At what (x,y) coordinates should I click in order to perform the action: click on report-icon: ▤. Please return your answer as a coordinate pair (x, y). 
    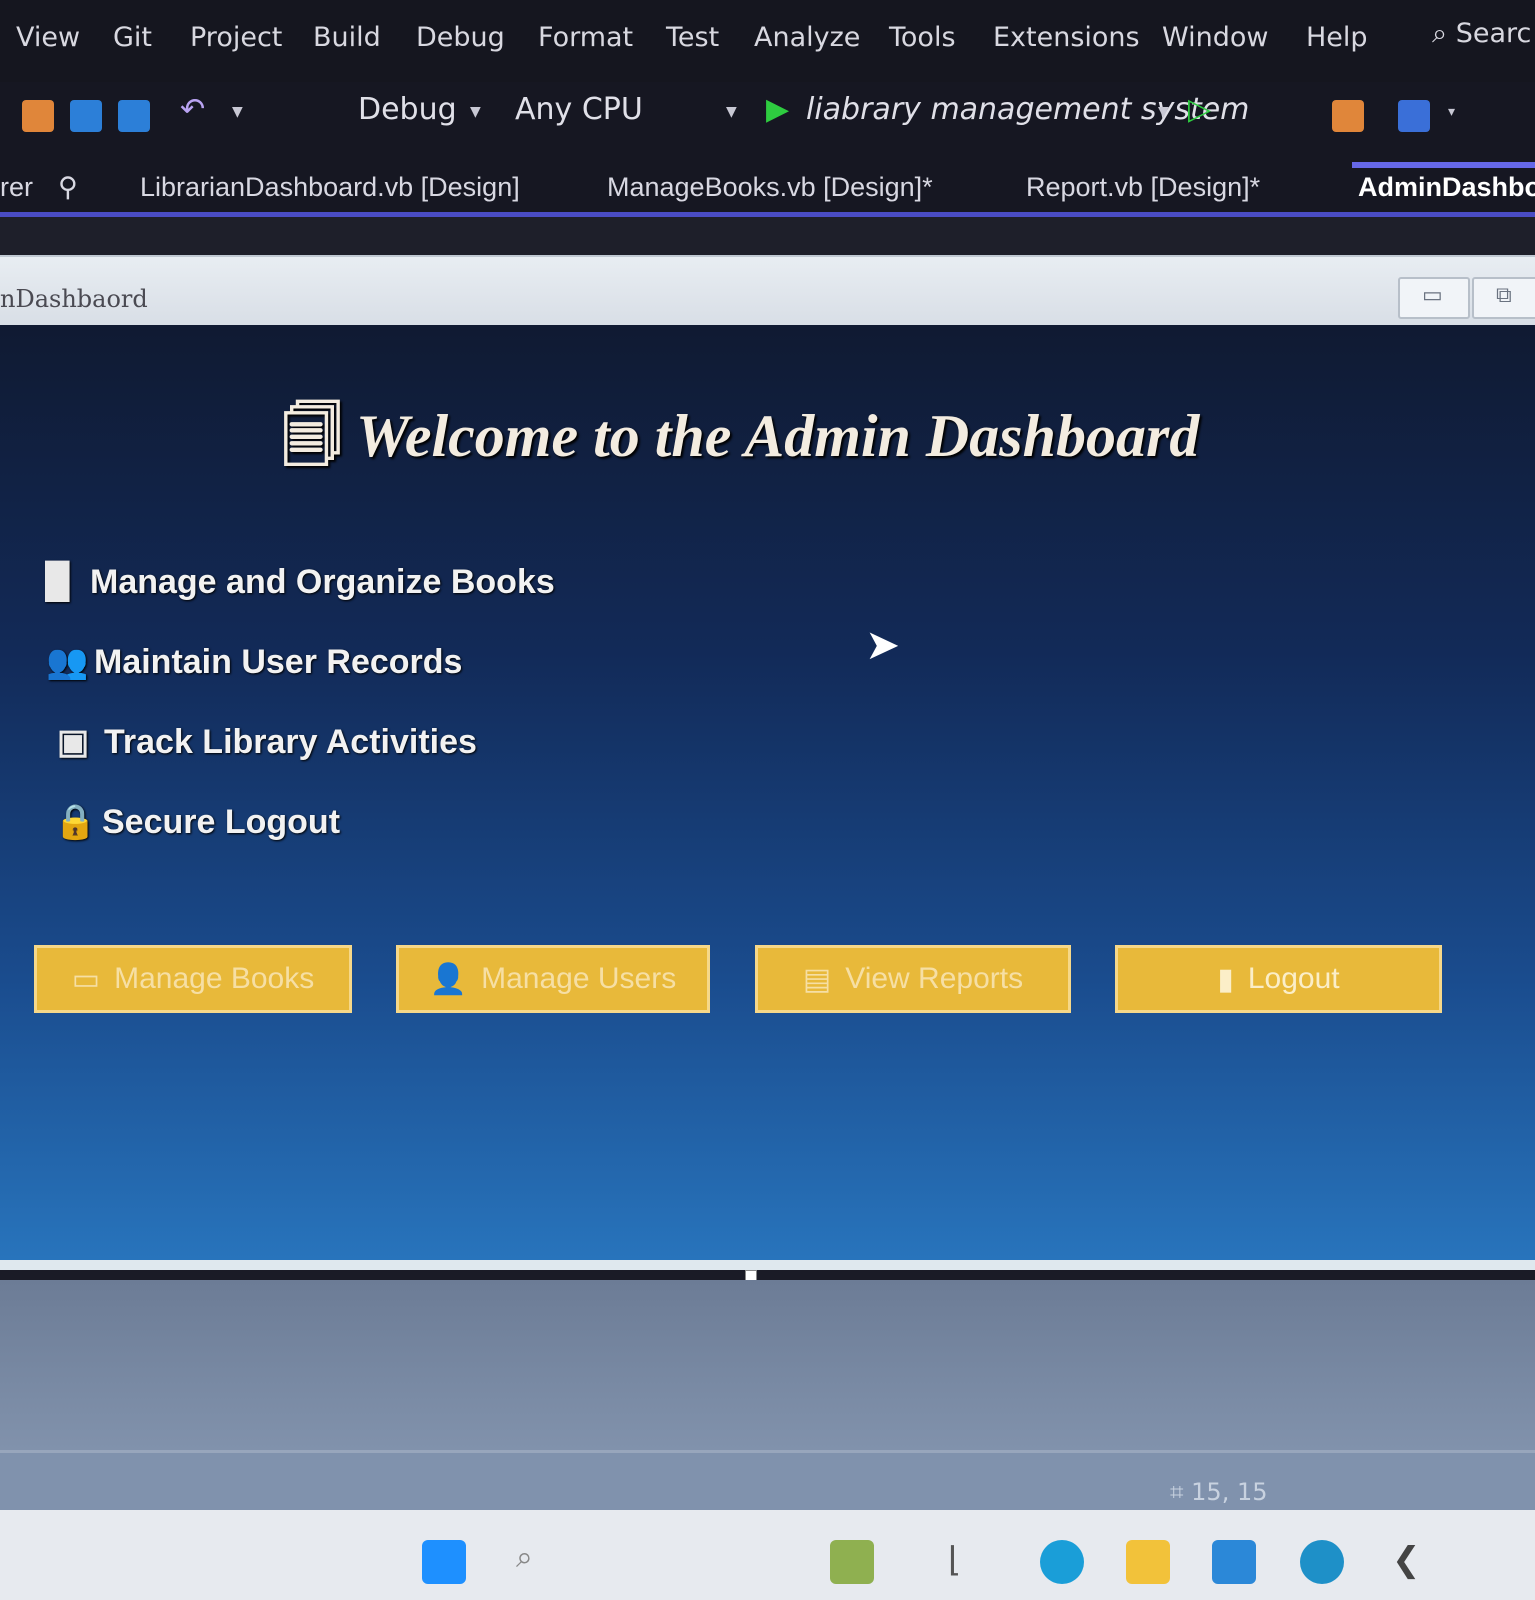
    Looking at the image, I should click on (817, 979).